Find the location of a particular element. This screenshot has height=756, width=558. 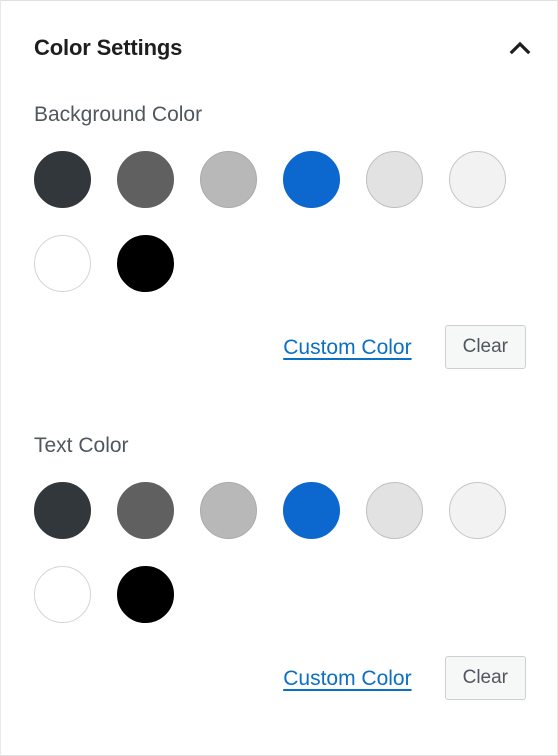

clear-button-background: Clear is located at coordinates (485, 347).